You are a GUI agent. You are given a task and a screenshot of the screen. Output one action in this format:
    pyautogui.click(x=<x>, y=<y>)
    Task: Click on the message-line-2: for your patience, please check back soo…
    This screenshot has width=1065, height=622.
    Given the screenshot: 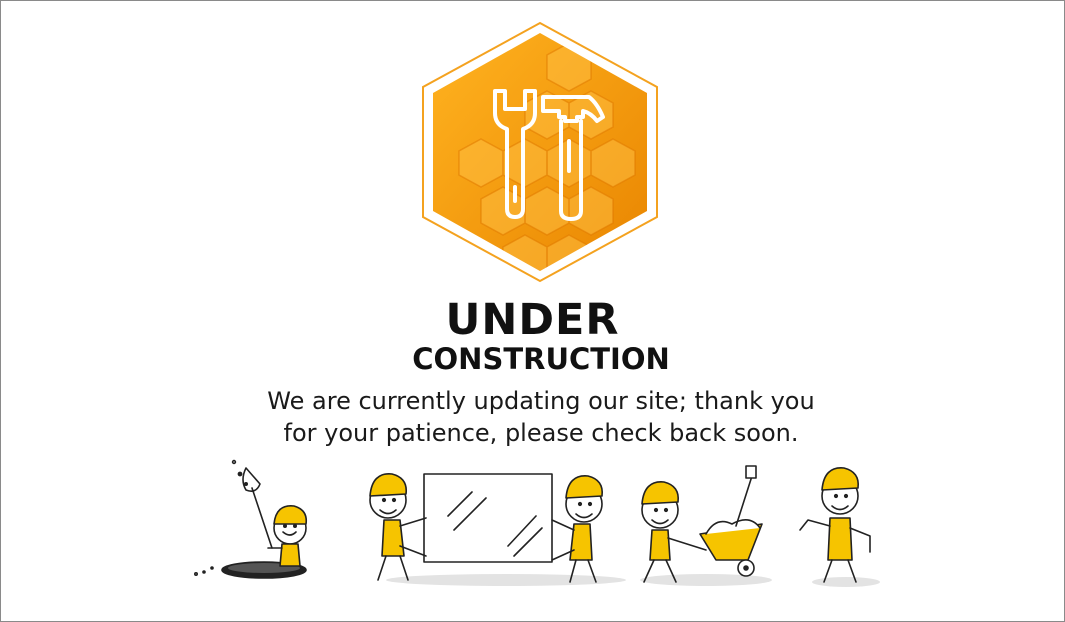 What is the action you would take?
    pyautogui.click(x=541, y=433)
    